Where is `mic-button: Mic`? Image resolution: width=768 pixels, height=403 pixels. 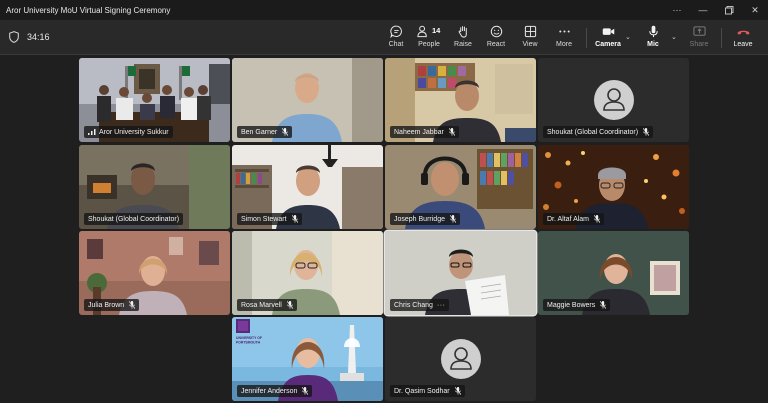
mic-button: Mic is located at coordinates (653, 38).